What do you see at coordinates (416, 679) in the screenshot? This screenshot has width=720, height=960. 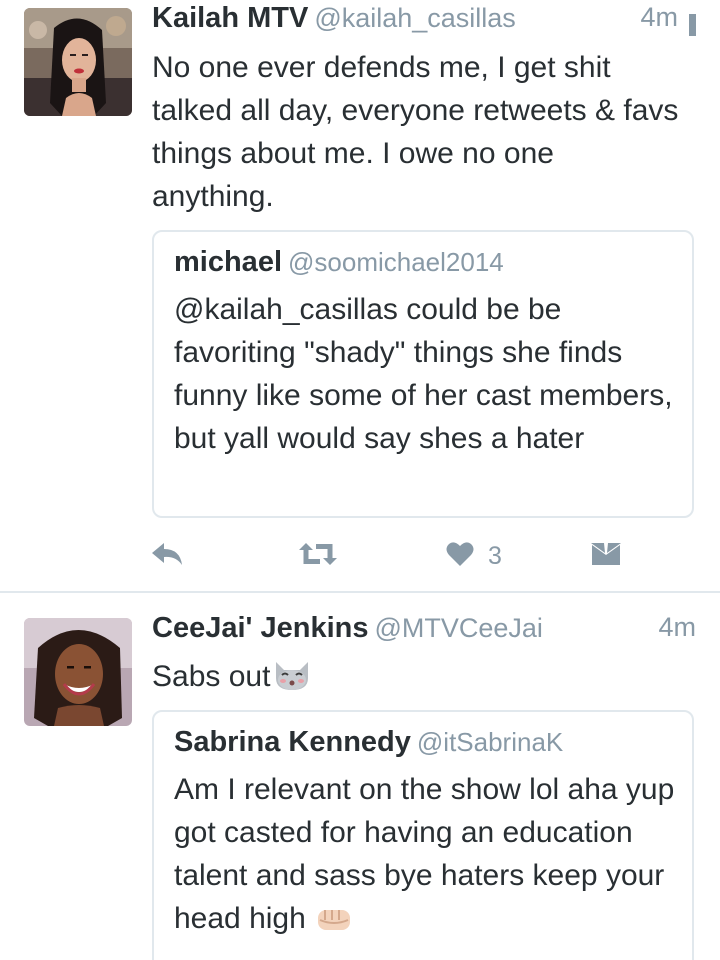 I see `tweet-text: Sabs out` at bounding box center [416, 679].